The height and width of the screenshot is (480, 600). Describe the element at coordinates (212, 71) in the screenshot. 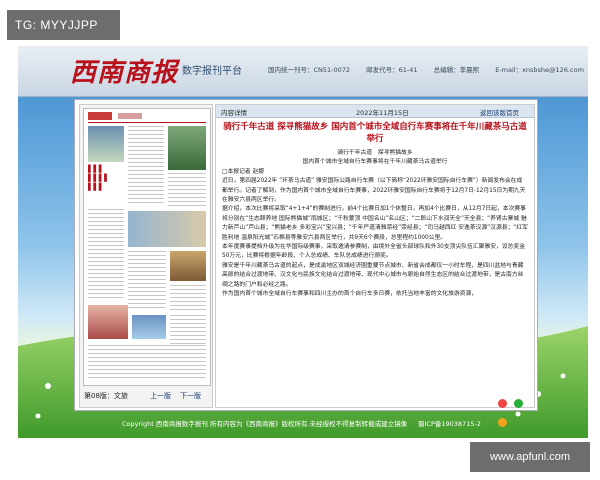

I see `platform-name: 数字报刊平台` at that location.